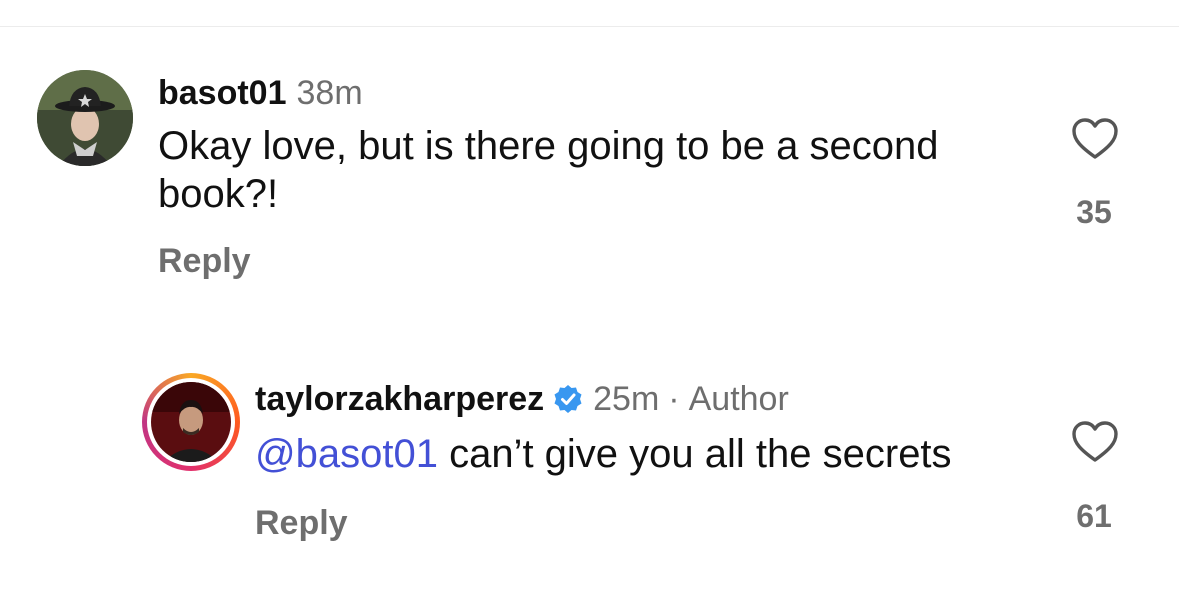 This screenshot has width=1179, height=614. What do you see at coordinates (626, 399) in the screenshot?
I see `timestamp: 25m` at bounding box center [626, 399].